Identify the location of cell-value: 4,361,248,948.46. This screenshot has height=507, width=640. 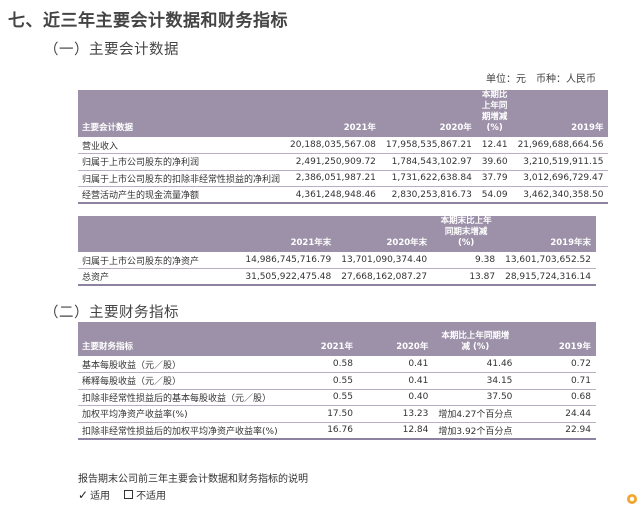
(335, 194).